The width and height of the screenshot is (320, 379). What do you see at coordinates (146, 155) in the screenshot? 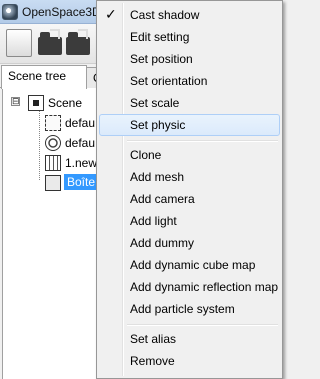
I see `menu-item-label: Clone` at bounding box center [146, 155].